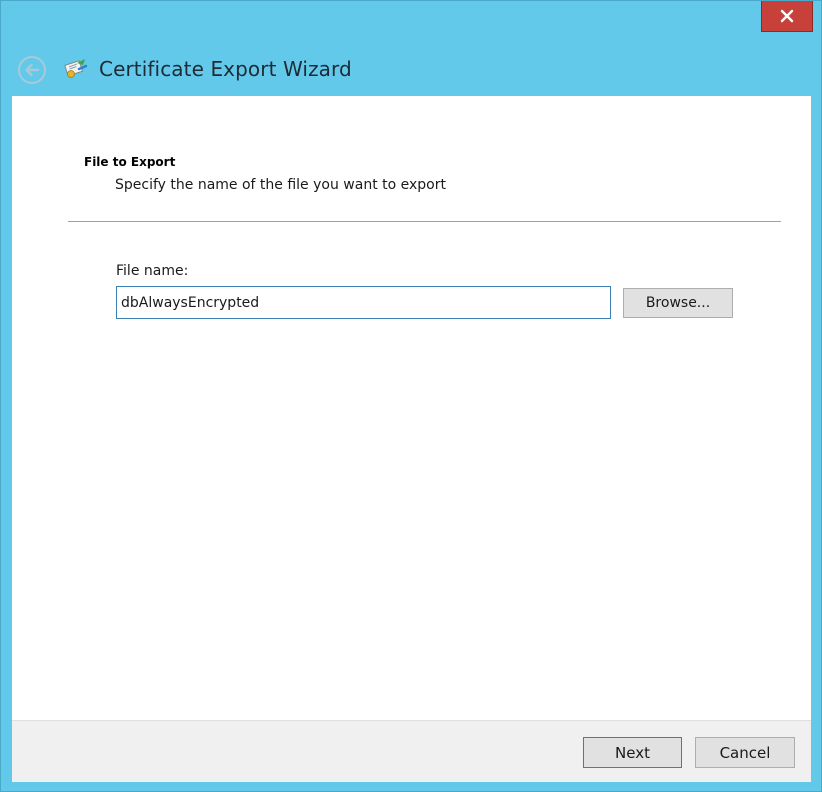 This screenshot has width=822, height=792. Describe the element at coordinates (745, 752) in the screenshot. I see `cancel-button: Cancel` at that location.